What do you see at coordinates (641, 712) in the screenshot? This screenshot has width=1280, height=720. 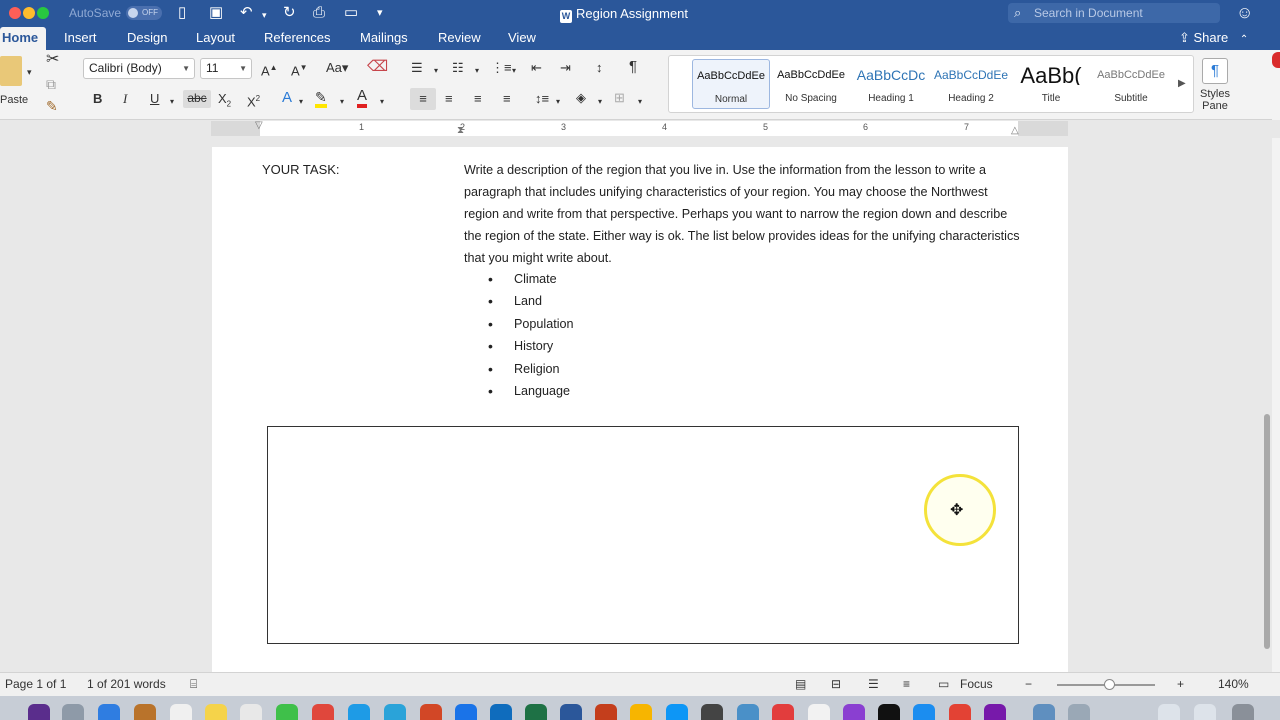 I see `keynote-icon` at bounding box center [641, 712].